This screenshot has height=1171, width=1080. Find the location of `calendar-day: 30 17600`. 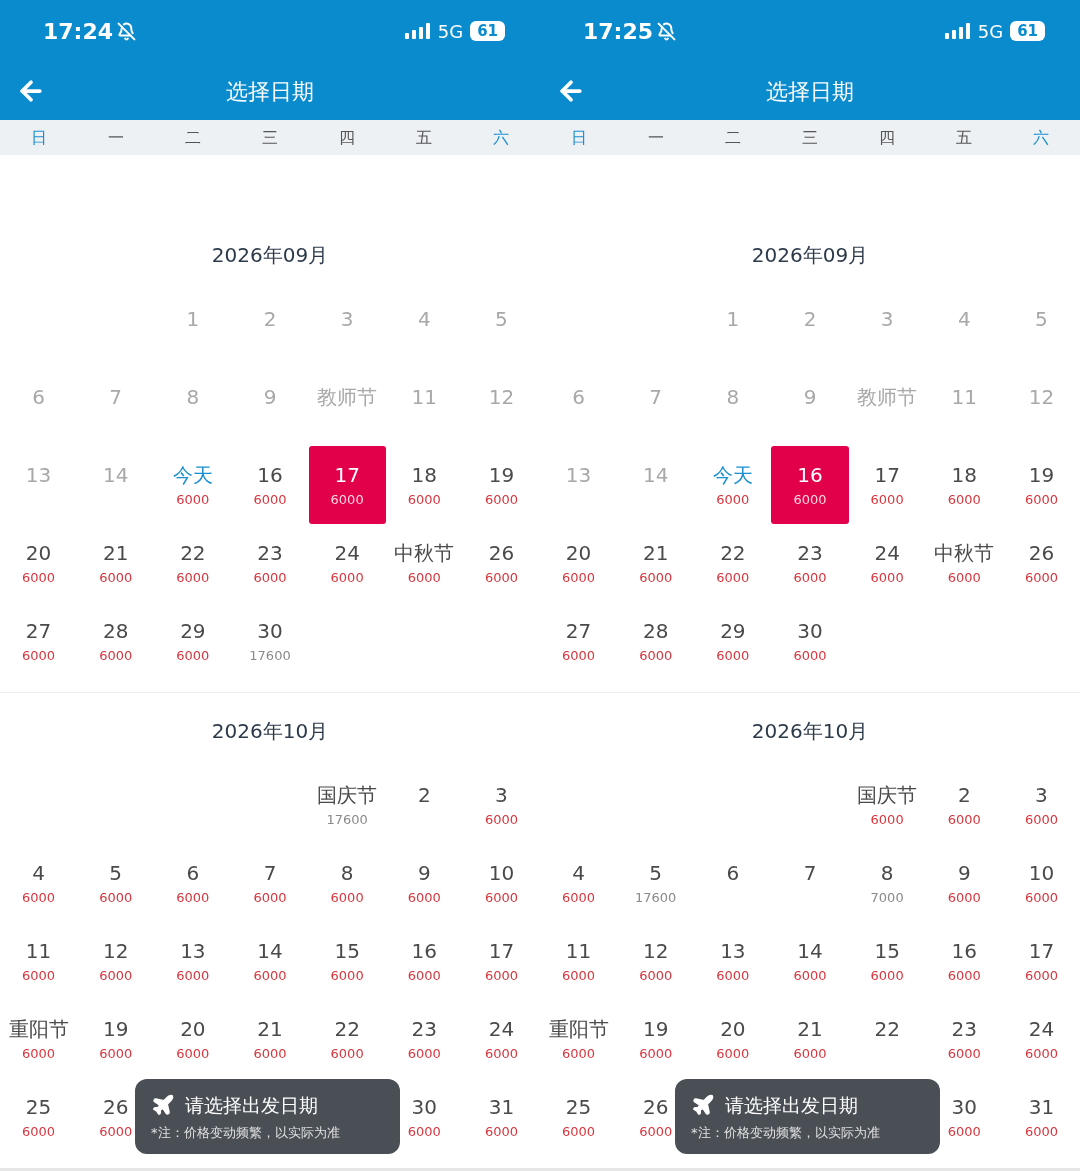

calendar-day: 30 17600 is located at coordinates (270, 641).